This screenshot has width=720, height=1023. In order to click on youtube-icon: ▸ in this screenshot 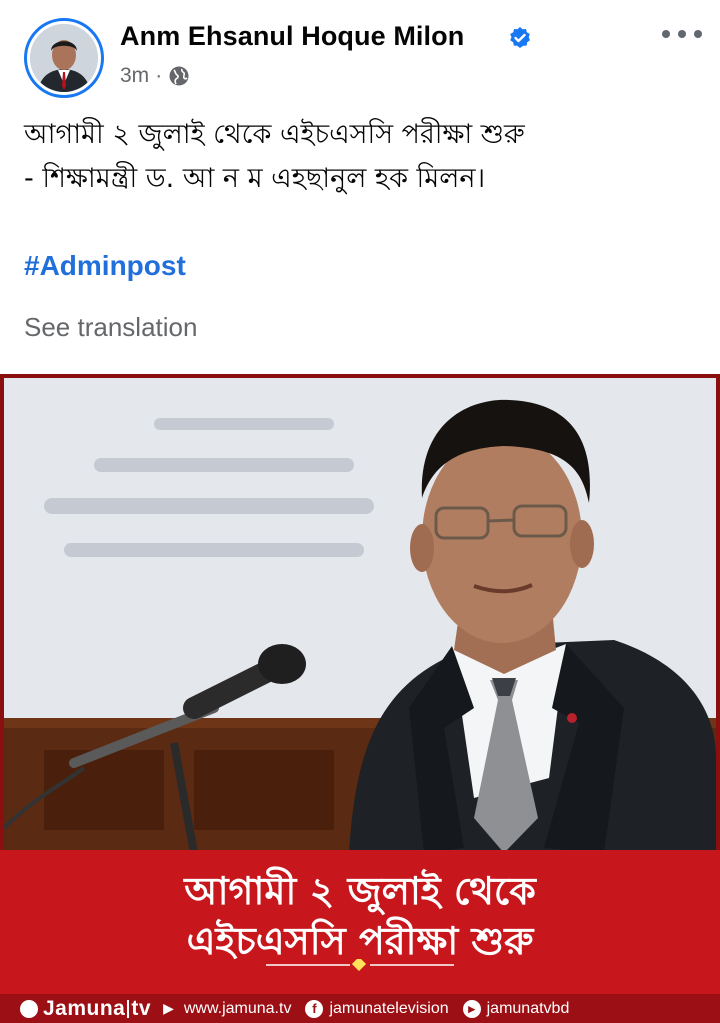, I will do `click(471, 1008)`.